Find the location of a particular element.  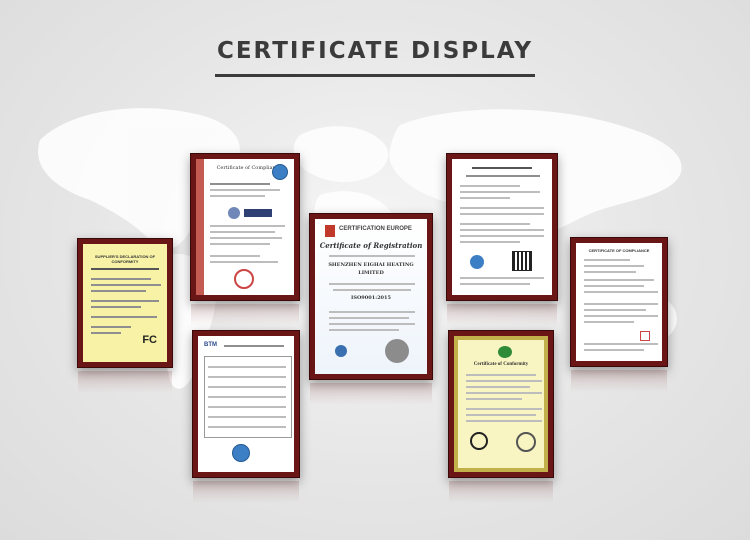

certificate-chinese-report is located at coordinates (502, 227).